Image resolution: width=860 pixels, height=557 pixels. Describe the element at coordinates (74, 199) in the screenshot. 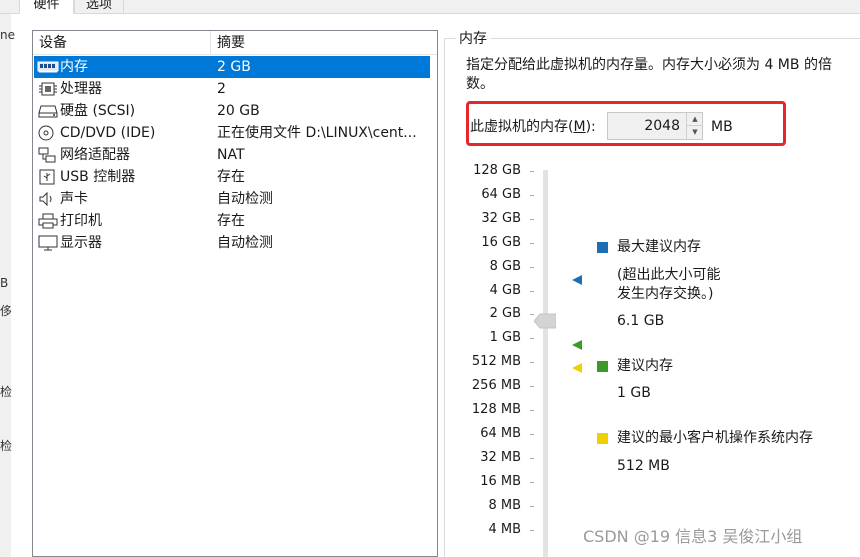

I see `device-name: 声卡` at that location.